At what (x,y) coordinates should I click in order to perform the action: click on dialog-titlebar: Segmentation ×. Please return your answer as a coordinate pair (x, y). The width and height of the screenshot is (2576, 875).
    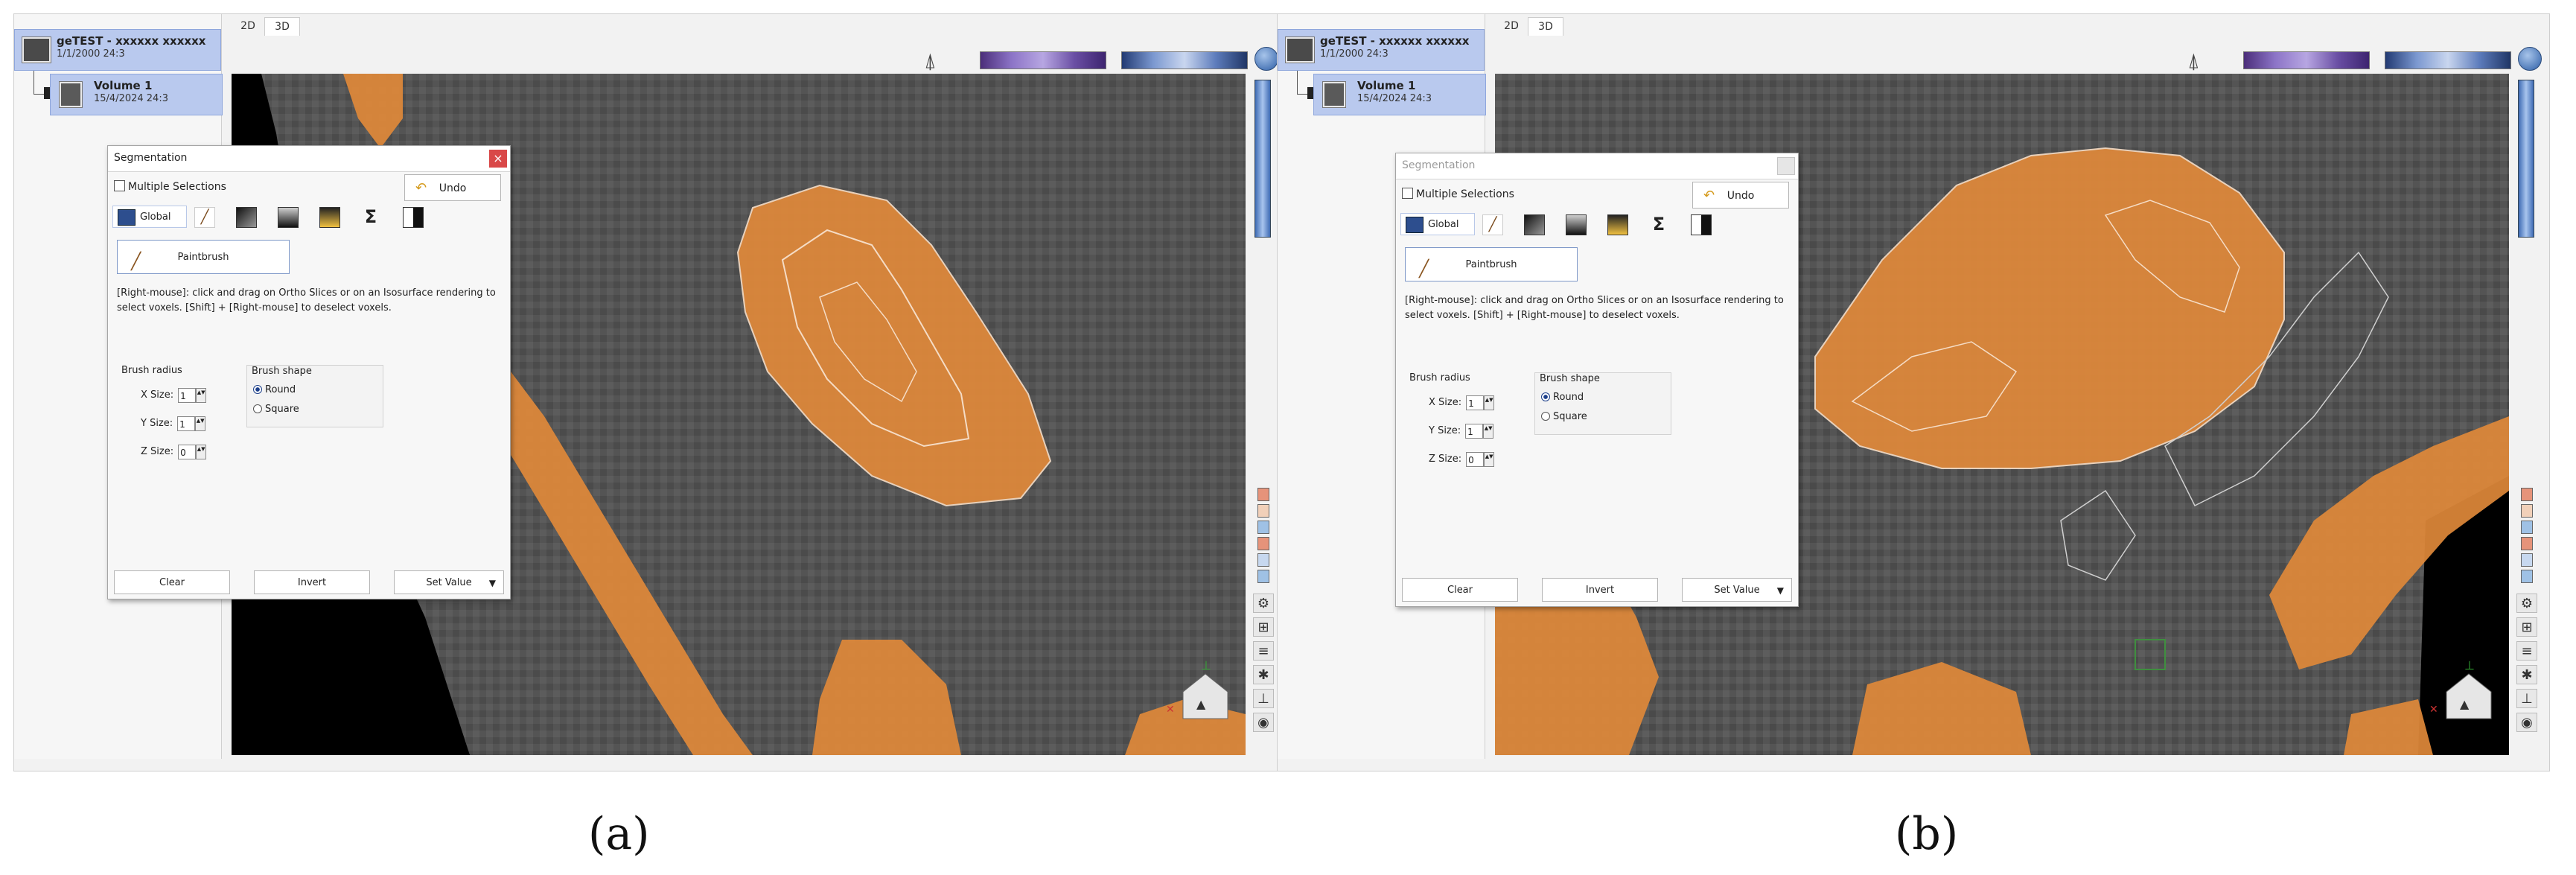
    Looking at the image, I should click on (309, 159).